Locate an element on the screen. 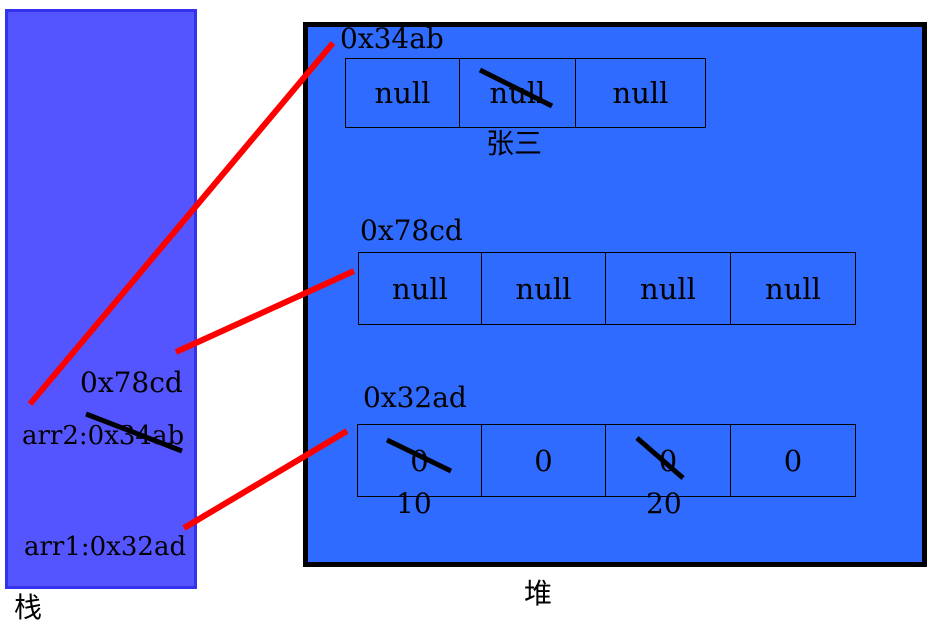 This screenshot has width=933, height=626. pointer-arr2-new is located at coordinates (265, 311).